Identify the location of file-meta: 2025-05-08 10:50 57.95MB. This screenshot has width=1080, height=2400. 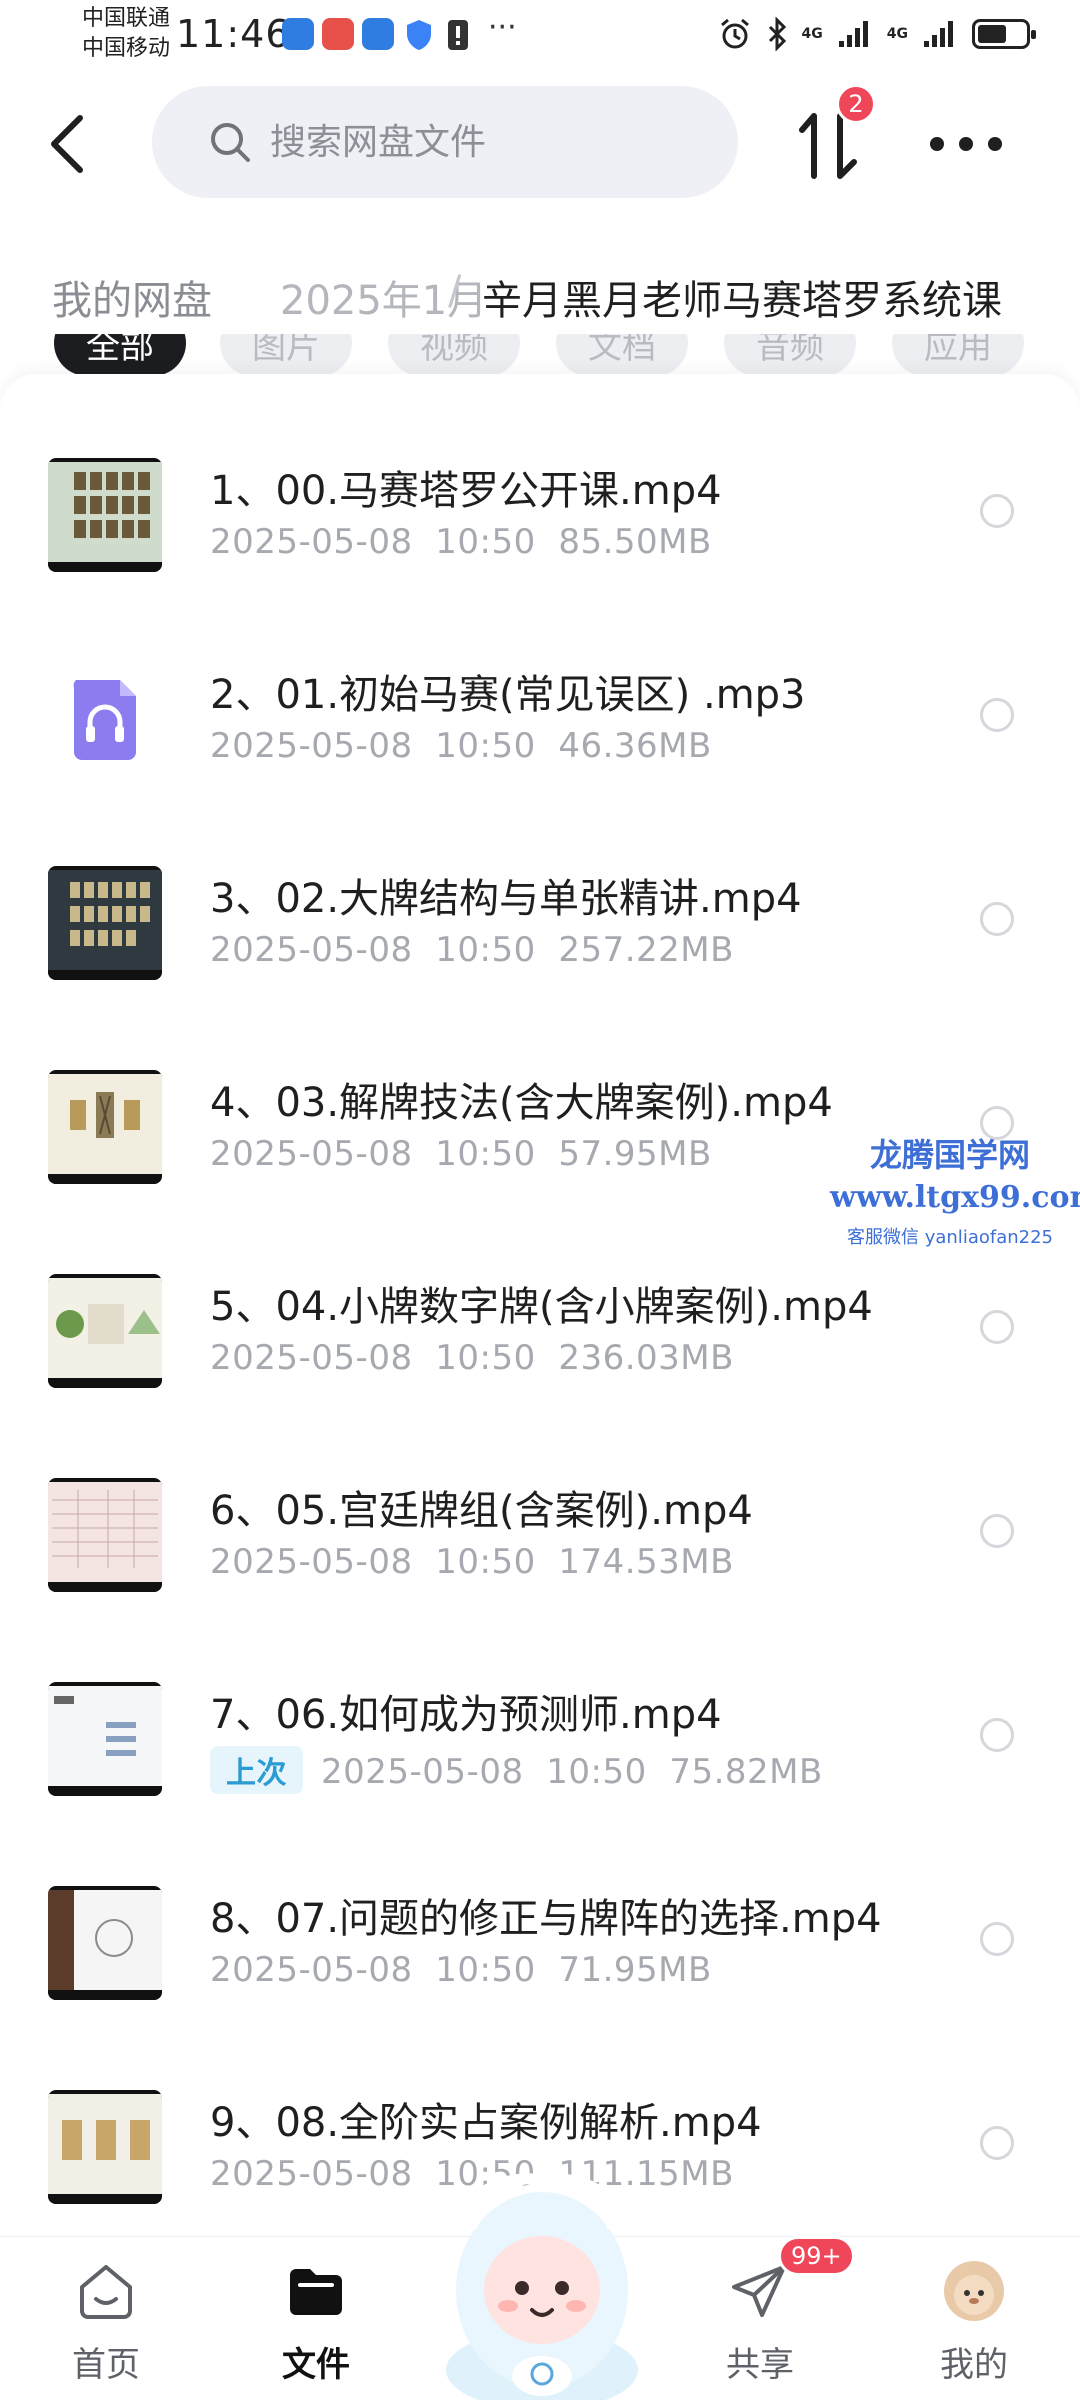
(461, 1154).